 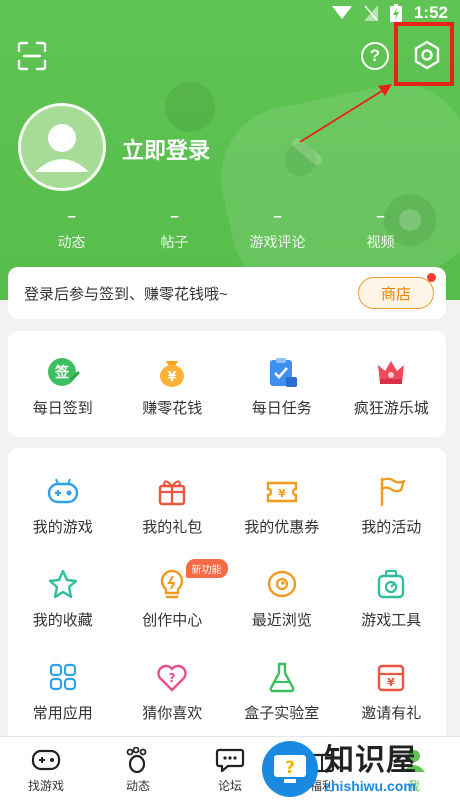 I want to click on common-apps-item: 常用应用, so click(x=63, y=691).